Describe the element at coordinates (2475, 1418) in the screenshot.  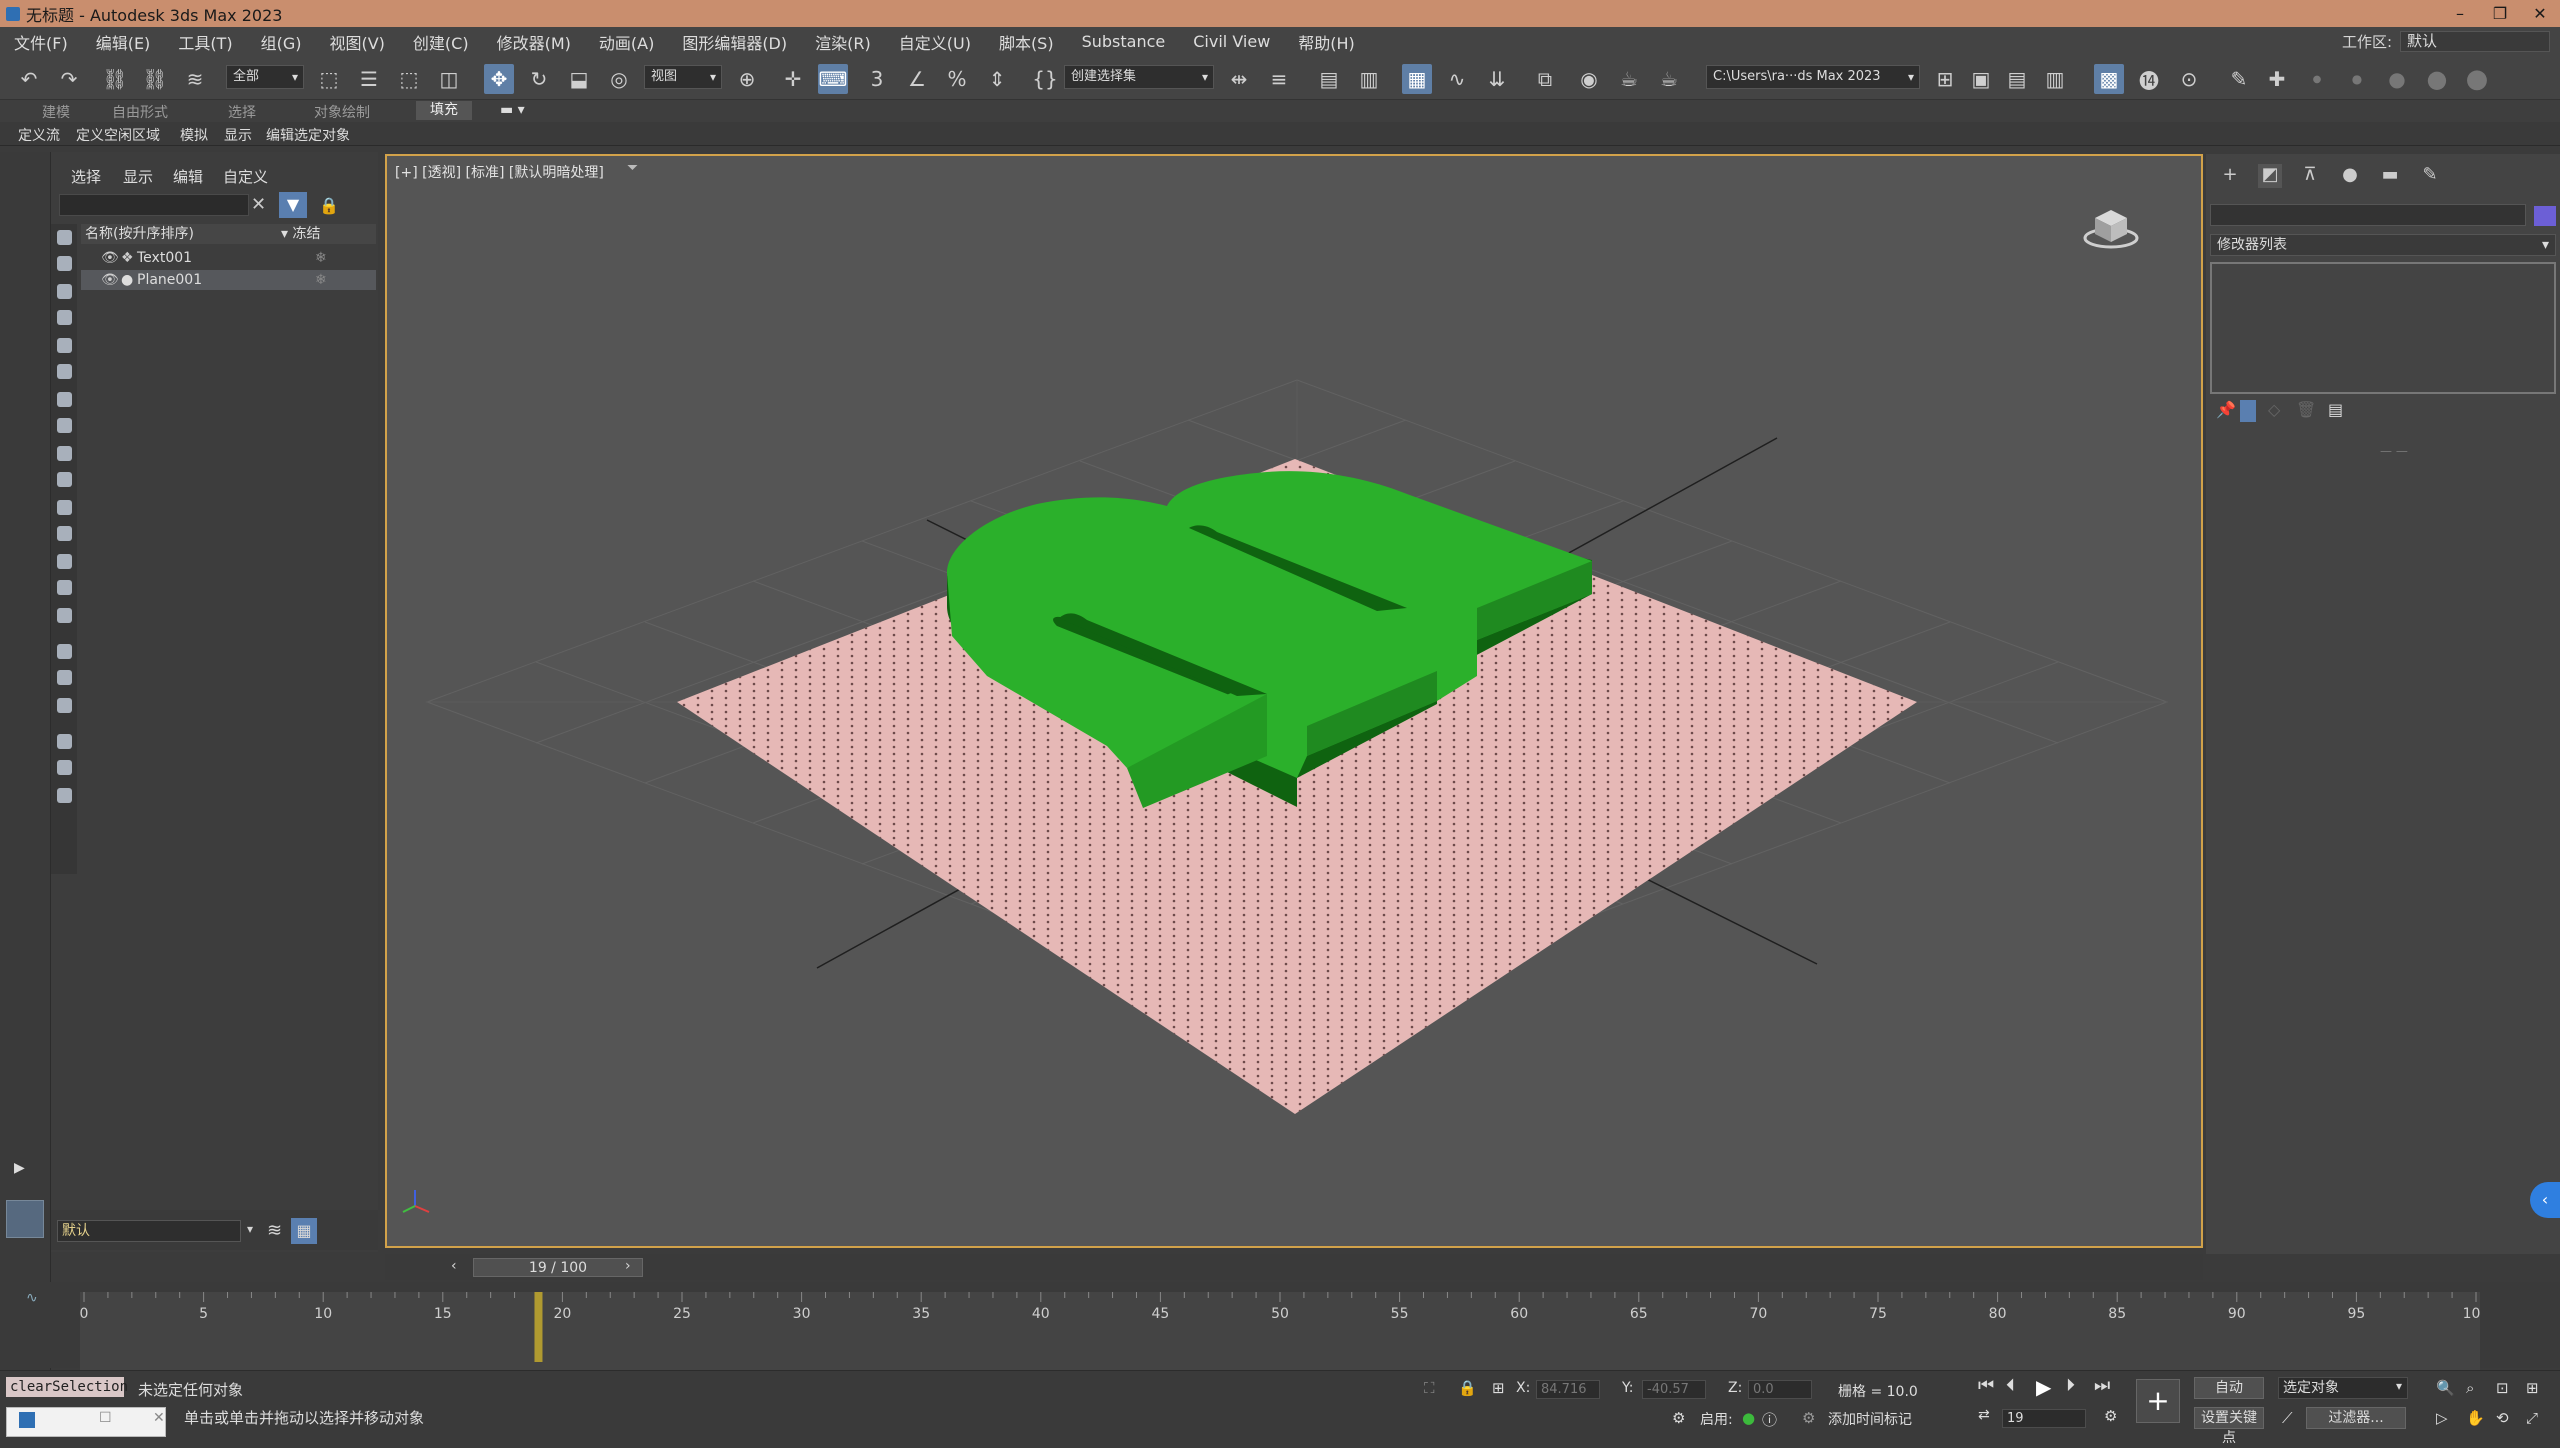
I see `pan-icon: ✋` at that location.